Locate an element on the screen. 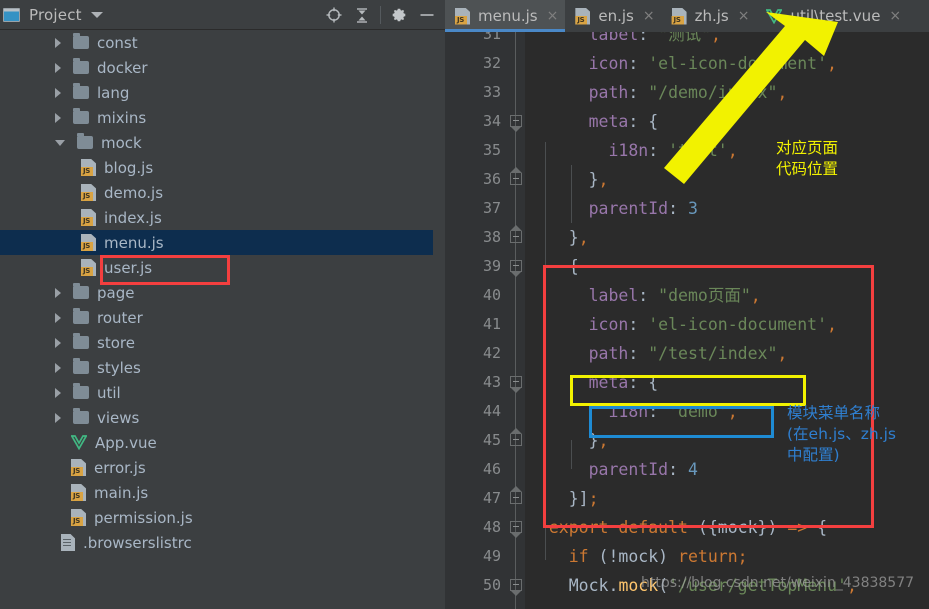 This screenshot has width=929, height=609. tree-item-views: views is located at coordinates (216, 417).